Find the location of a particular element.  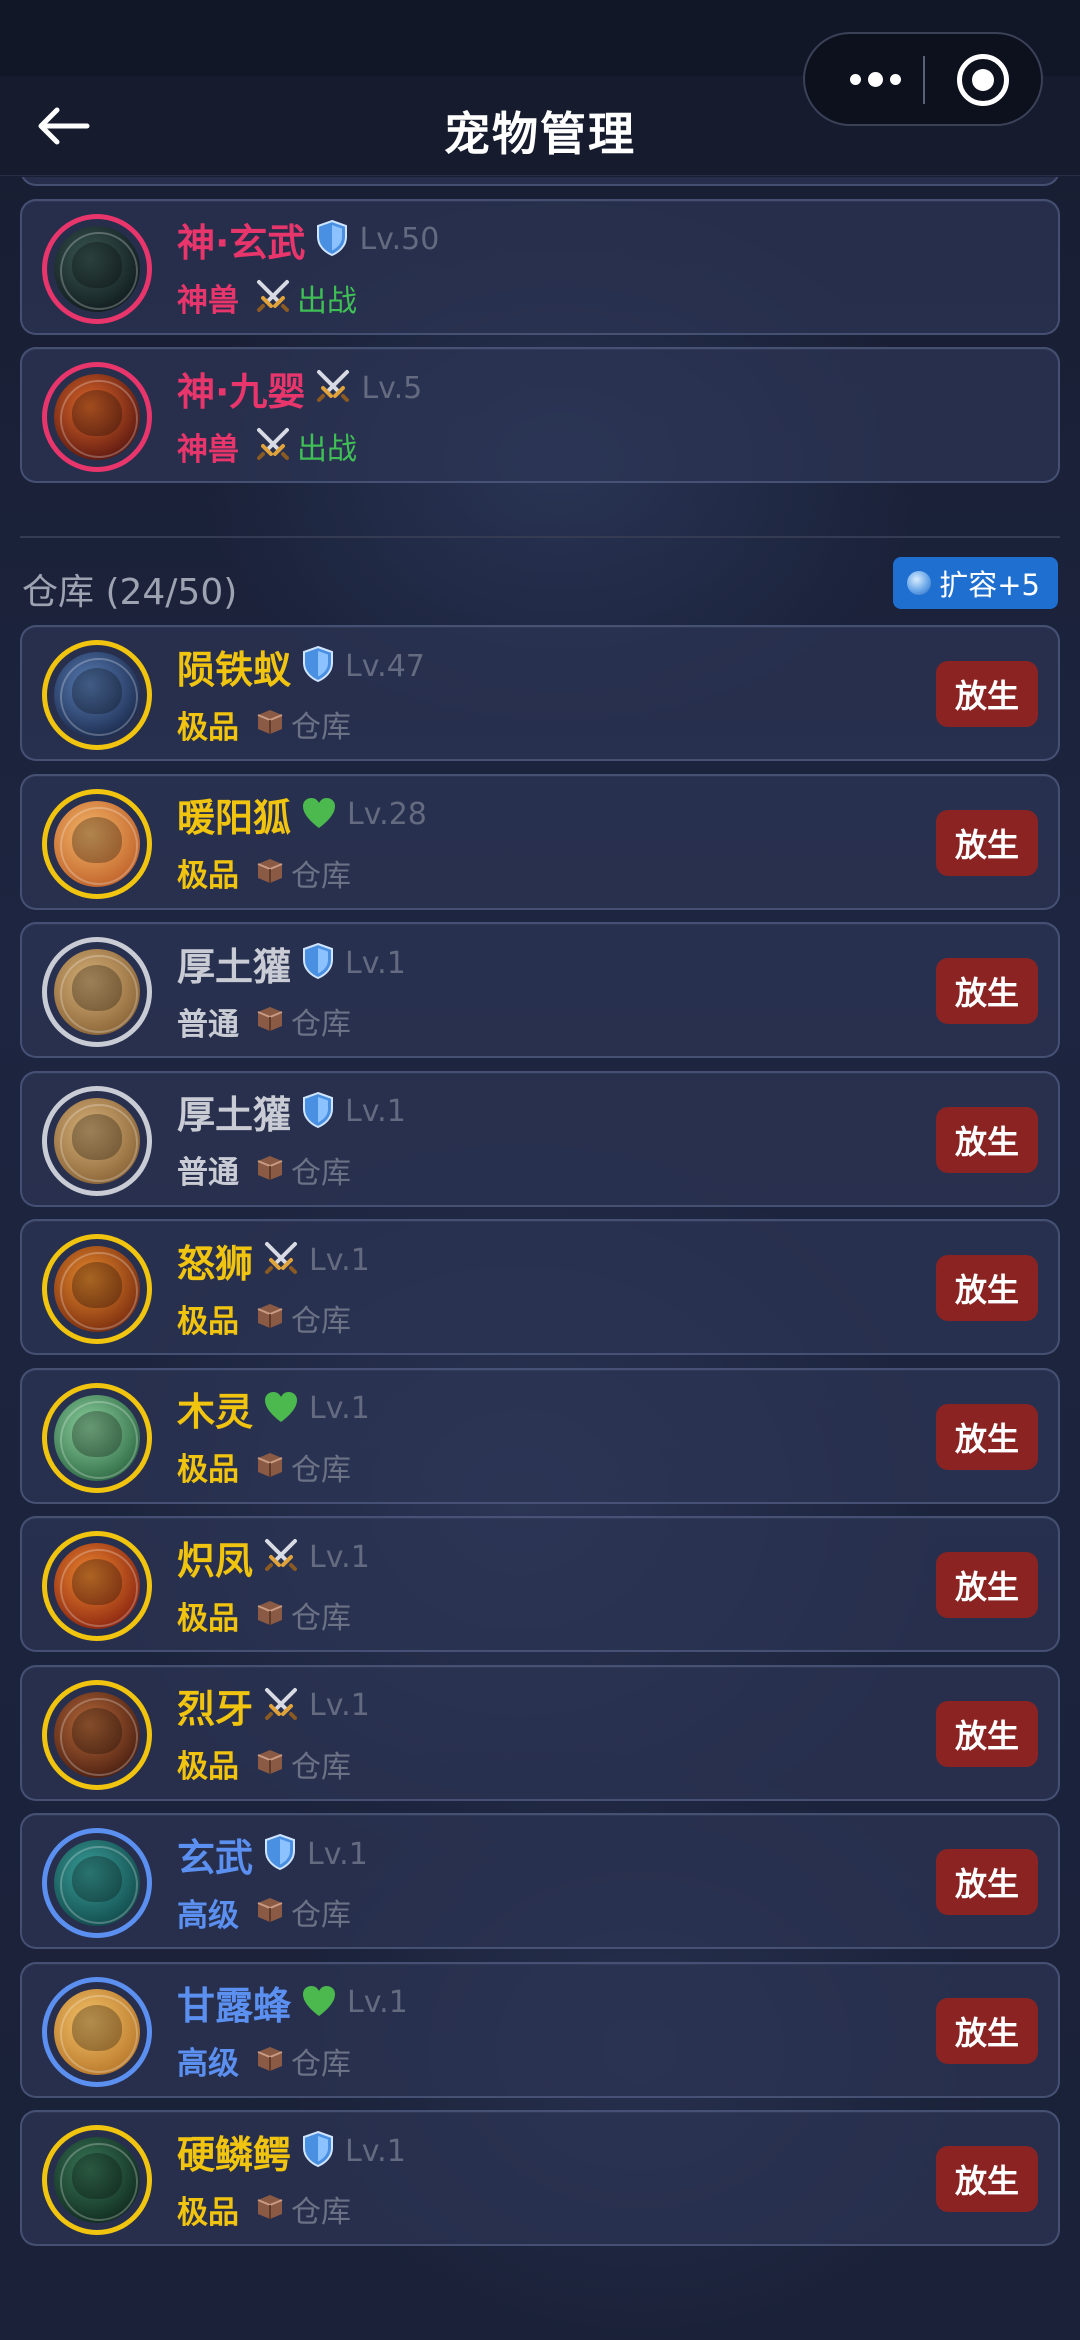

close-miniprogram-button is located at coordinates (983, 80).